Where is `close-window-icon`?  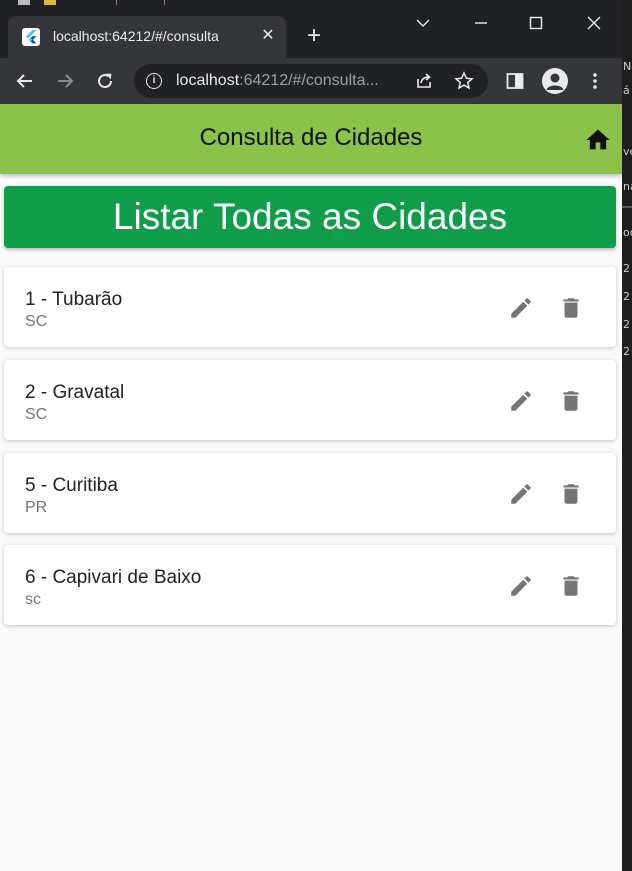
close-window-icon is located at coordinates (594, 23).